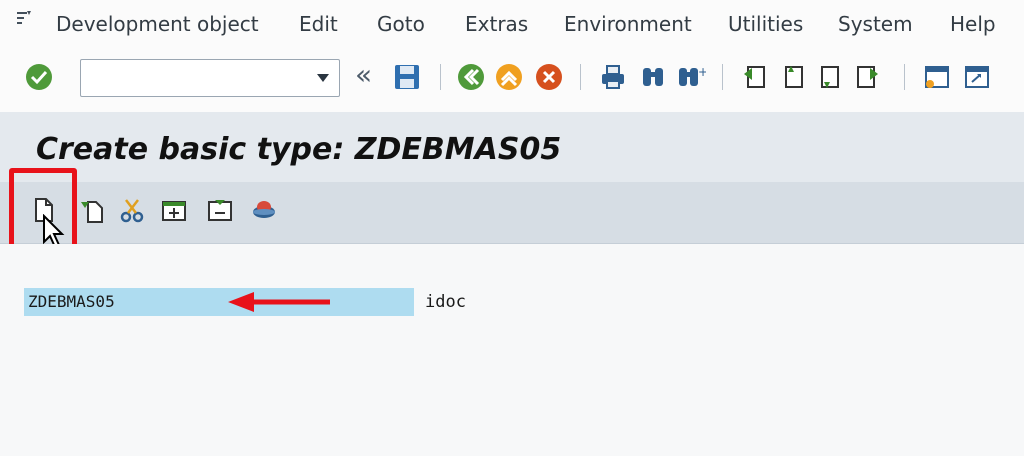 The image size is (1024, 456). I want to click on back-icon, so click(471, 77).